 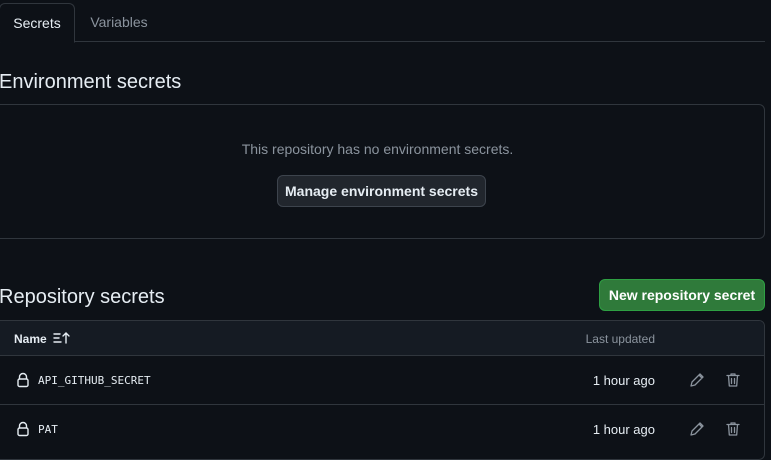 I want to click on column-header-last-updated: Last updated, so click(x=620, y=339).